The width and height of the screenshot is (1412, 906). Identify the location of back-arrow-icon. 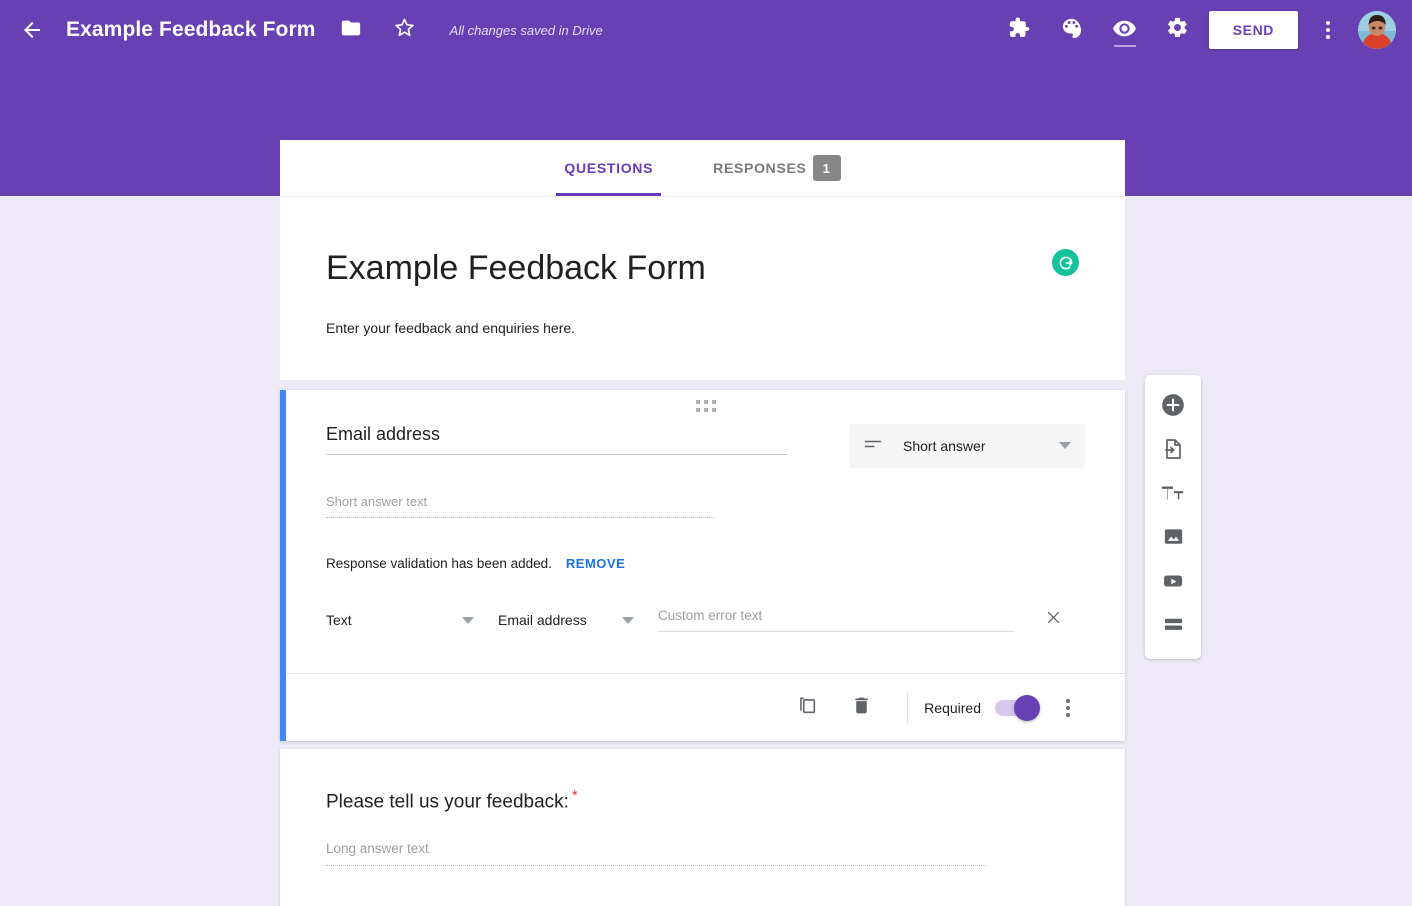
(32, 30).